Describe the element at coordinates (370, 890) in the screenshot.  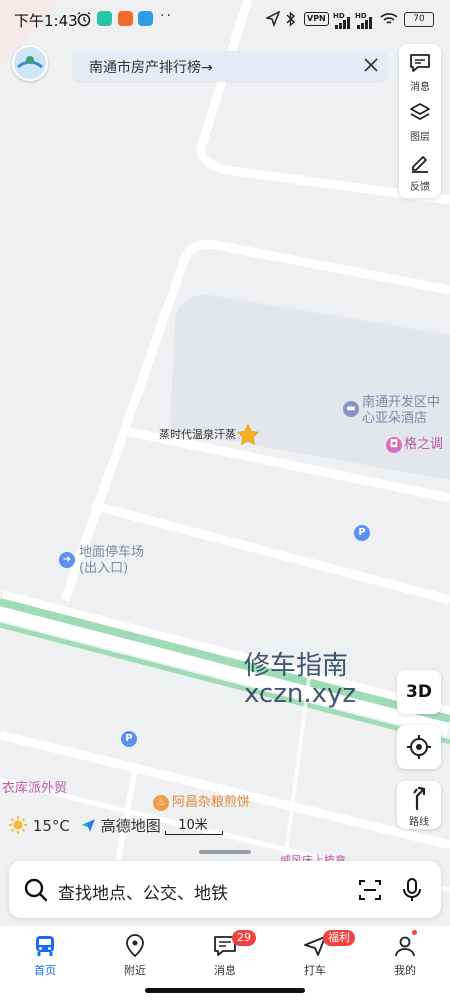
I see `scan-icon` at that location.